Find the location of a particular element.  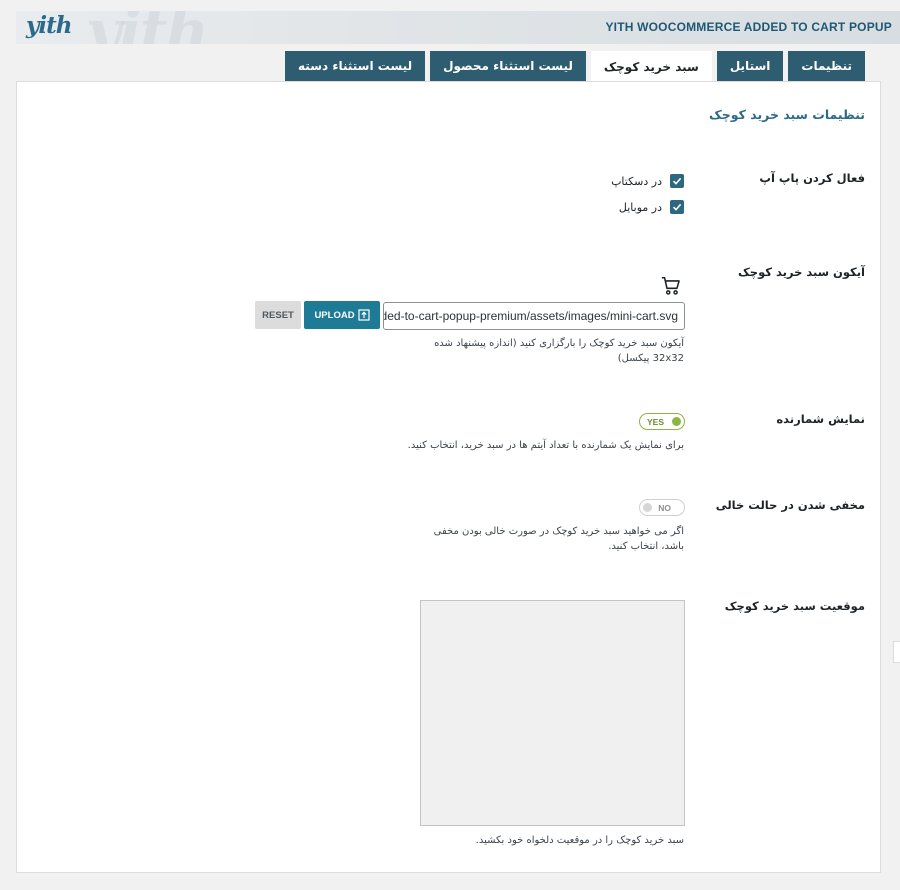

mobile-checkbox is located at coordinates (677, 207).